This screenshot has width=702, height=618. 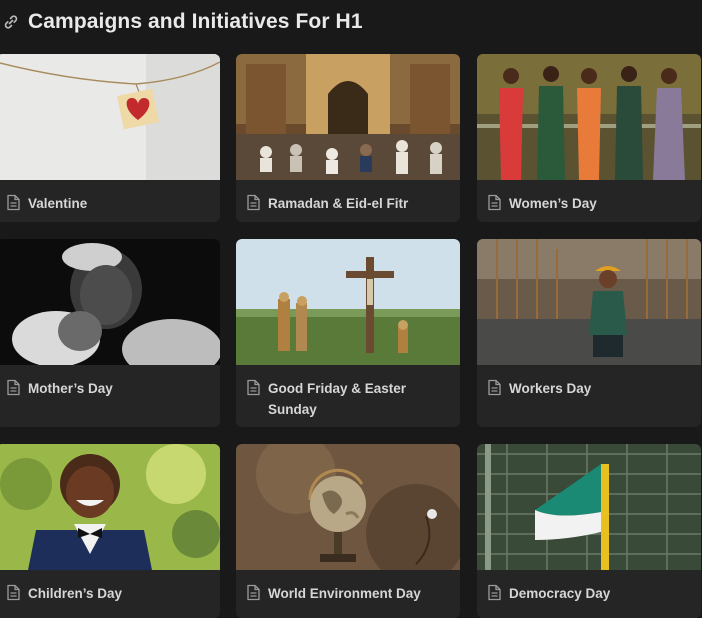 What do you see at coordinates (11, 22) in the screenshot?
I see `link-icon` at bounding box center [11, 22].